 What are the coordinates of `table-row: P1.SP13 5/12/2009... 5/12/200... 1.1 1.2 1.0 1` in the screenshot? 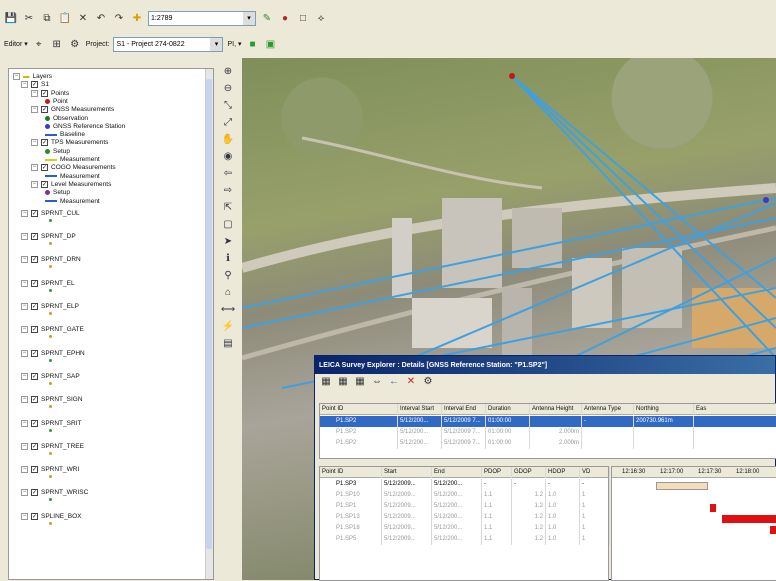 It's located at (465, 517).